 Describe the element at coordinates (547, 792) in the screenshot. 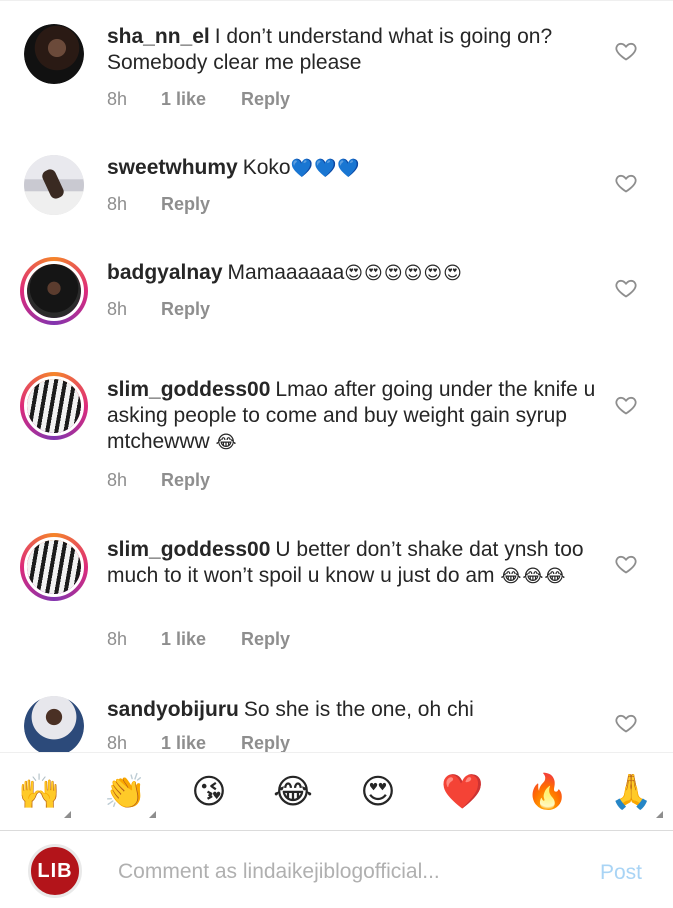

I see `fire-emoji: 🔥` at that location.